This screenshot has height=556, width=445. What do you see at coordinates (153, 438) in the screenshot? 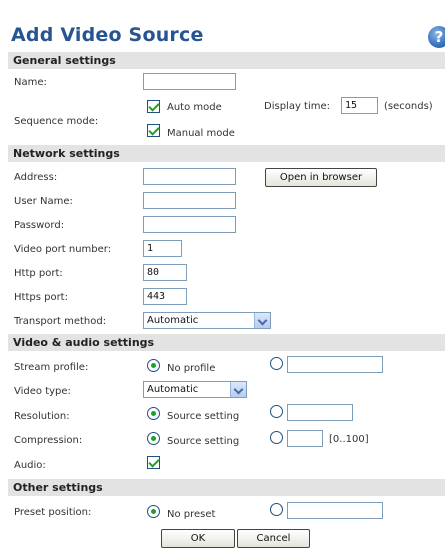
I see `compression-source-radio` at bounding box center [153, 438].